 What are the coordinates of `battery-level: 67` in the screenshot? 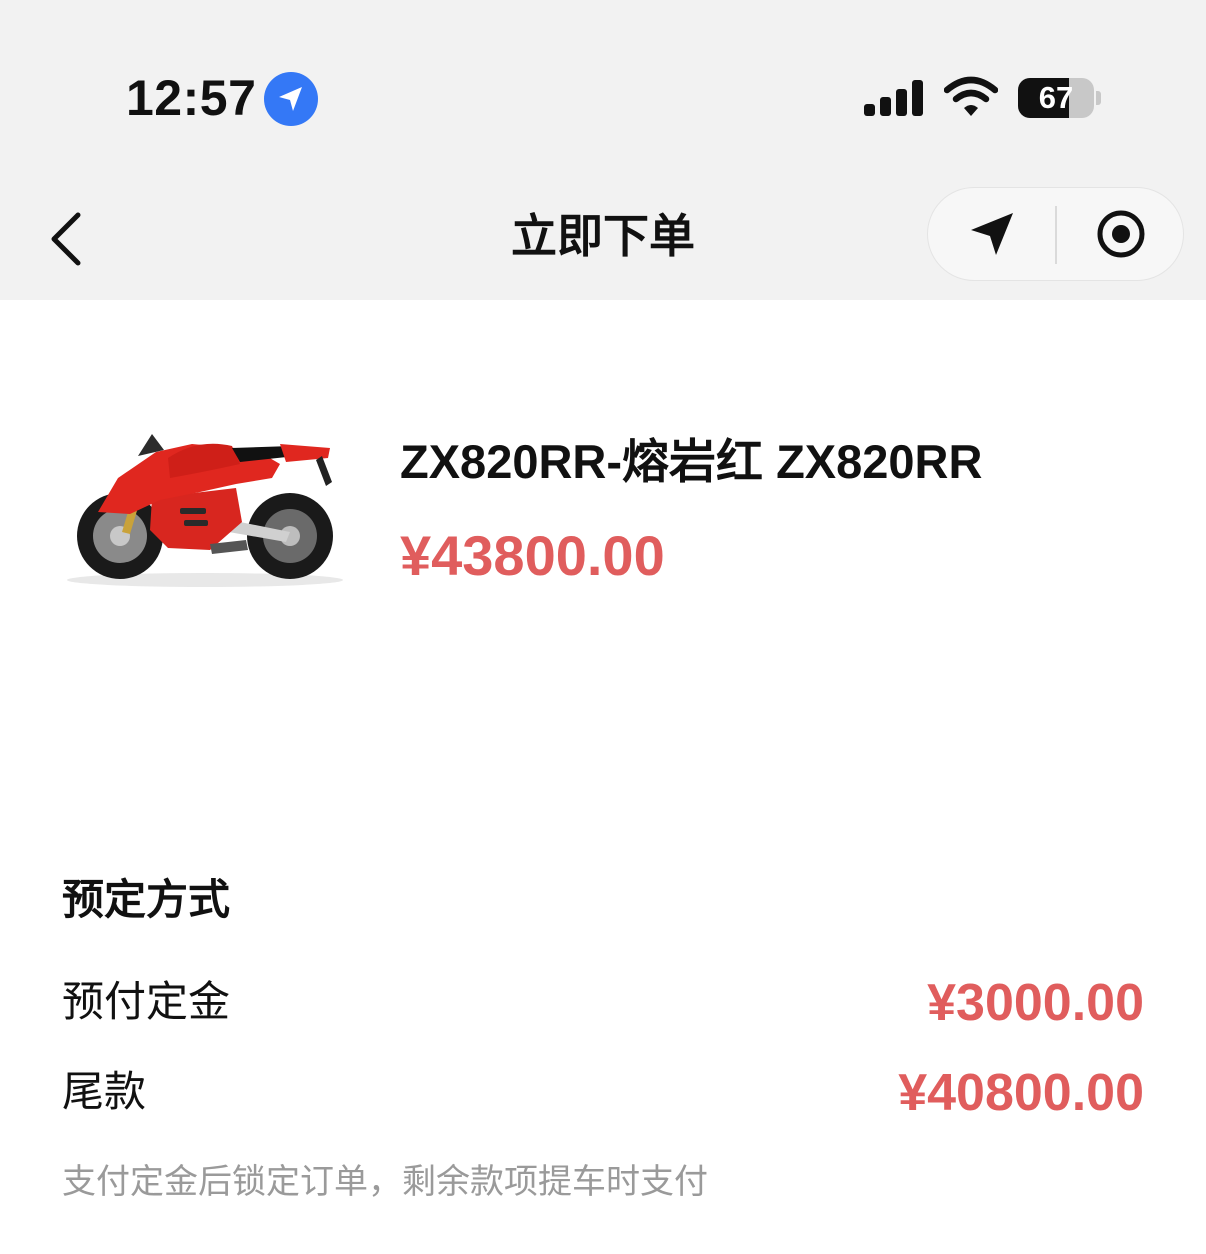 It's located at (1056, 97).